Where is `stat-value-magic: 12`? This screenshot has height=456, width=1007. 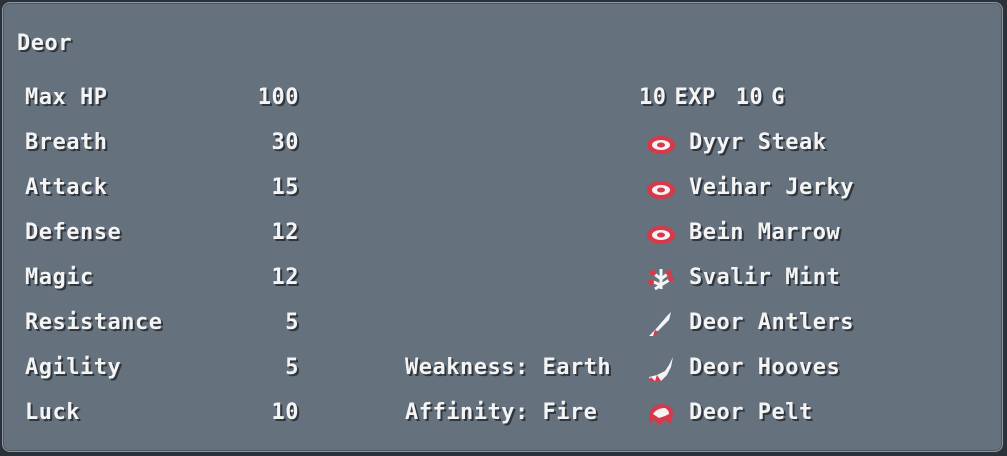 stat-value-magic: 12 is located at coordinates (285, 277).